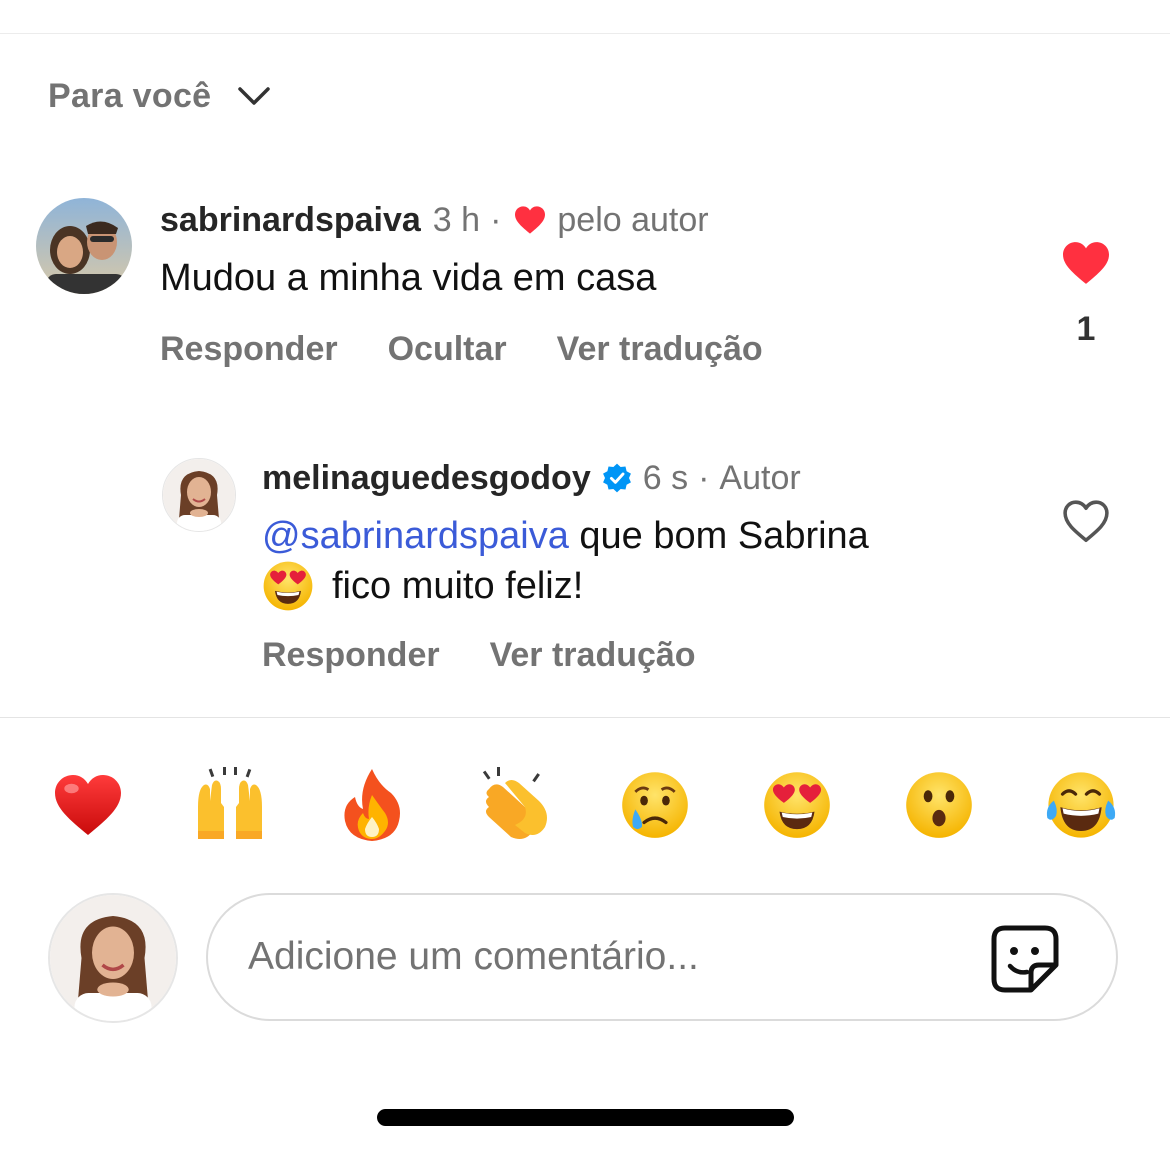 This screenshot has width=1170, height=1150. What do you see at coordinates (616, 478) in the screenshot?
I see `verified-badge-icon` at bounding box center [616, 478].